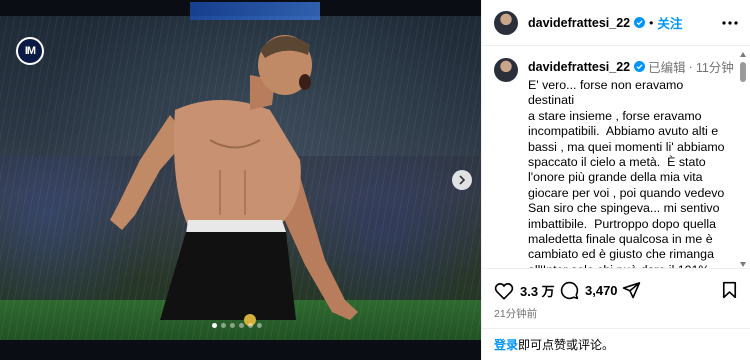 This screenshot has width=750, height=360. I want to click on like-count: 3.3 万, so click(537, 290).